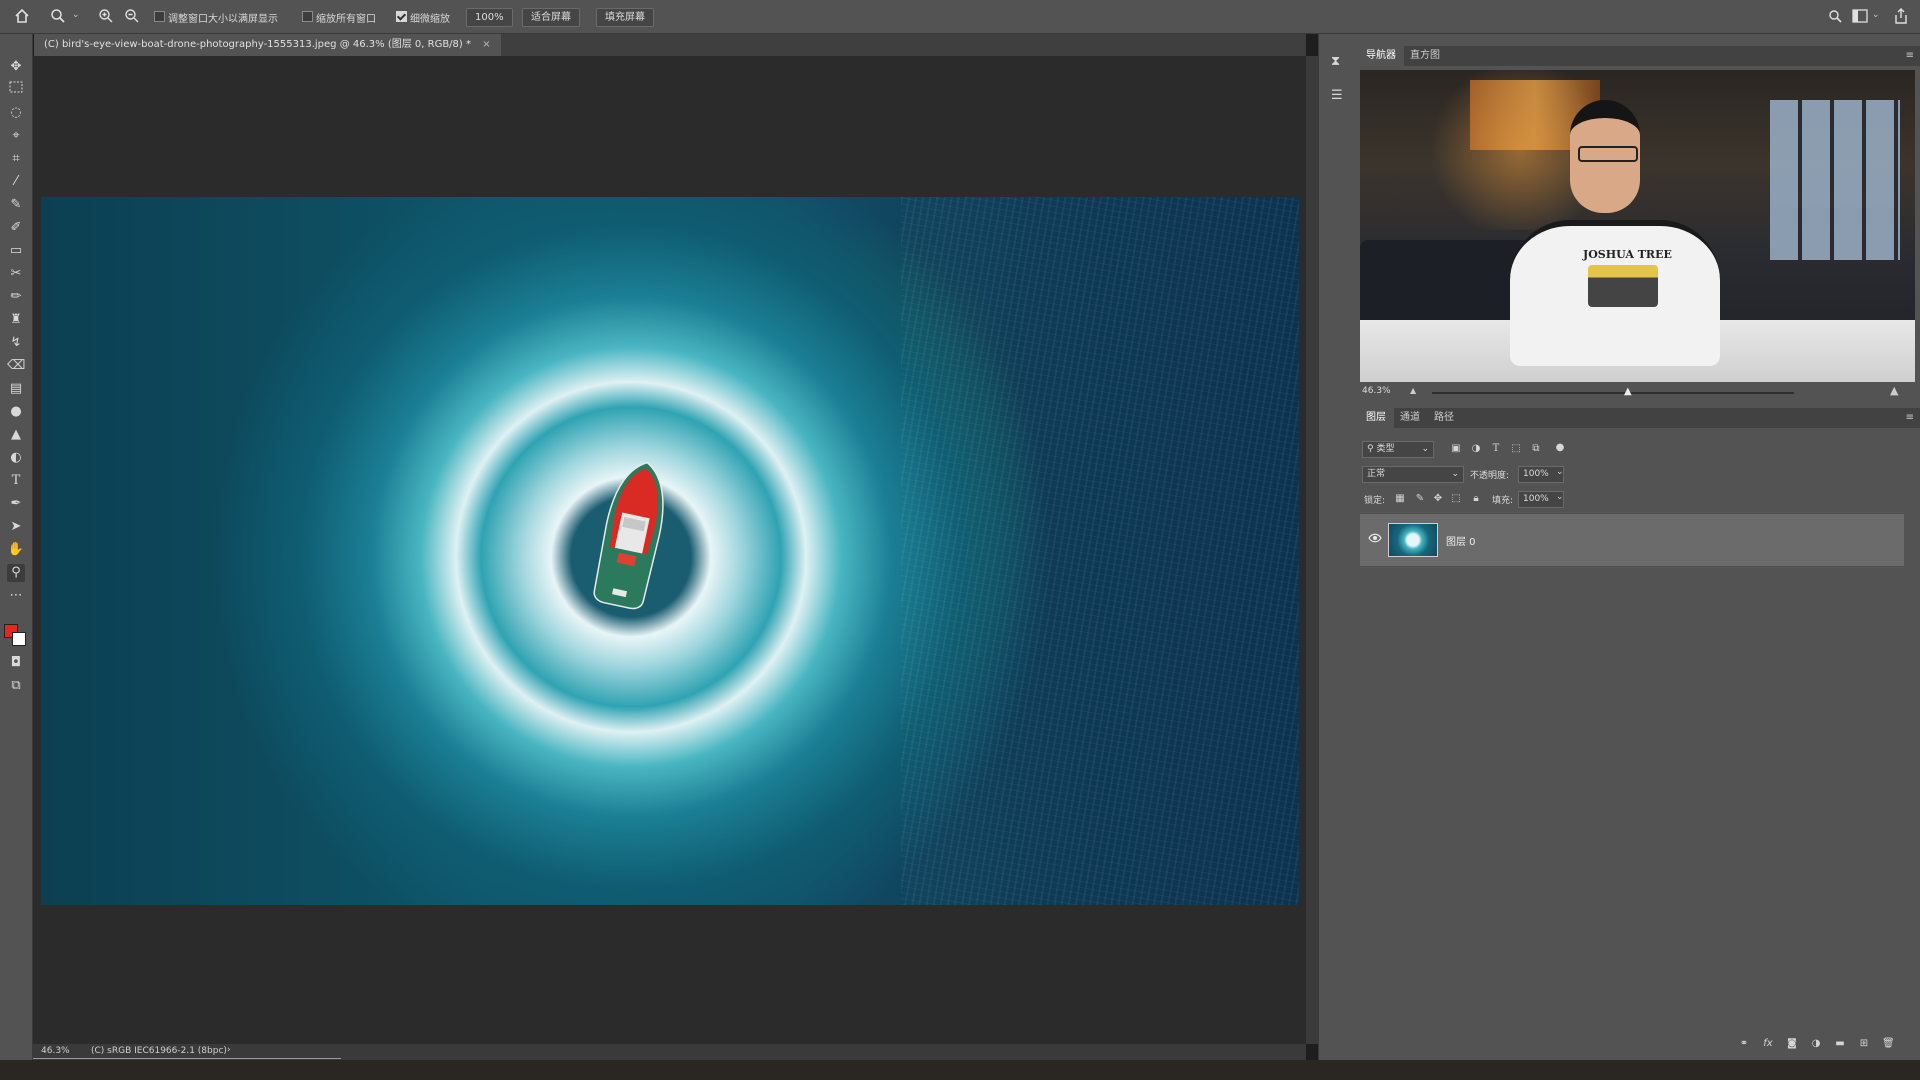 This screenshot has height=1080, width=1920. I want to click on shirt-graphic, so click(1623, 286).